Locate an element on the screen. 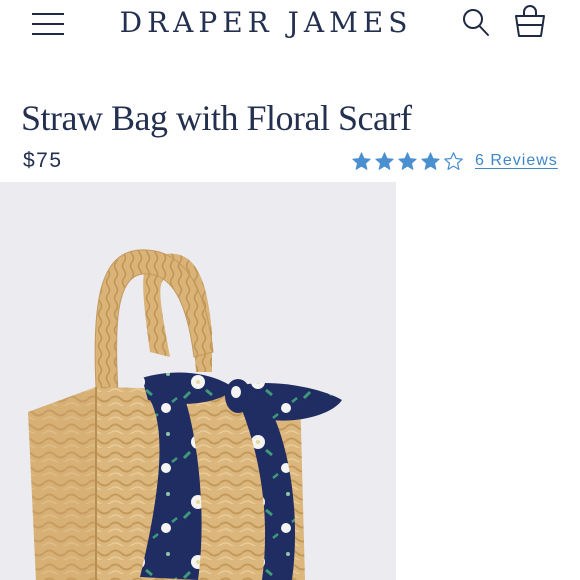  reviews-link: 6 Reviews is located at coordinates (516, 161).